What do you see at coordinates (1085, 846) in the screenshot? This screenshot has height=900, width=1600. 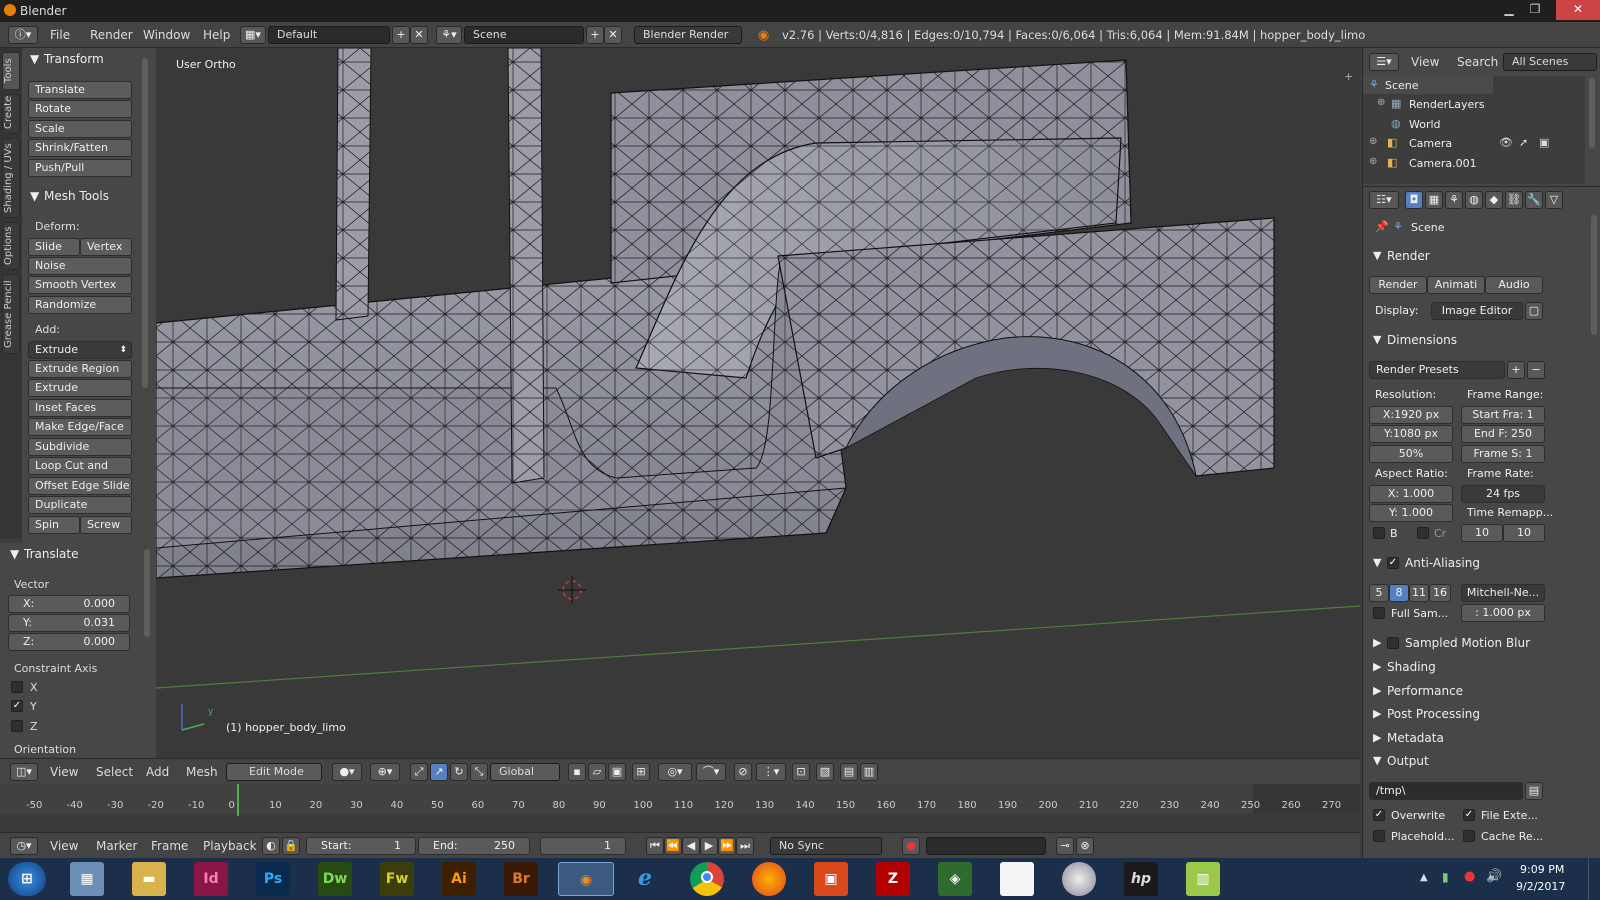 I see `delete-keyframe-icon: ⊗` at bounding box center [1085, 846].